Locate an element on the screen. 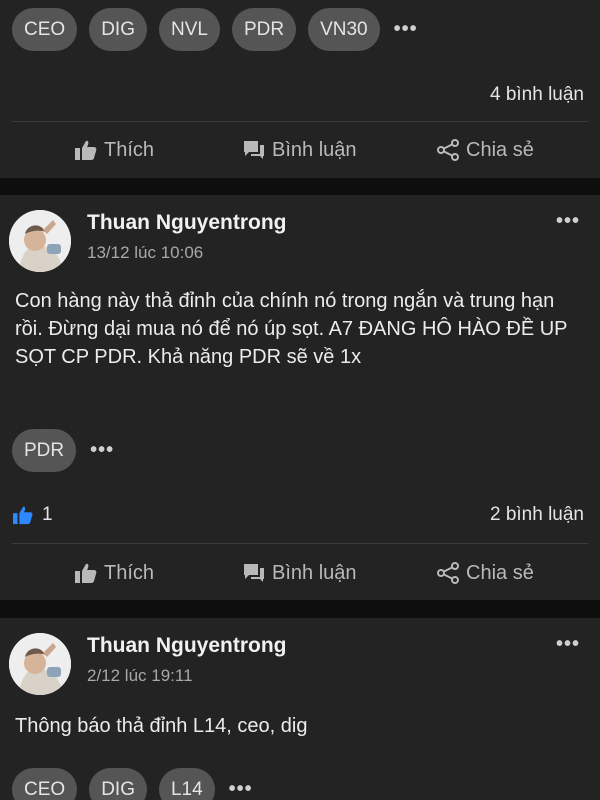  reaction-bar: 1 2 bình luận is located at coordinates (298, 515).